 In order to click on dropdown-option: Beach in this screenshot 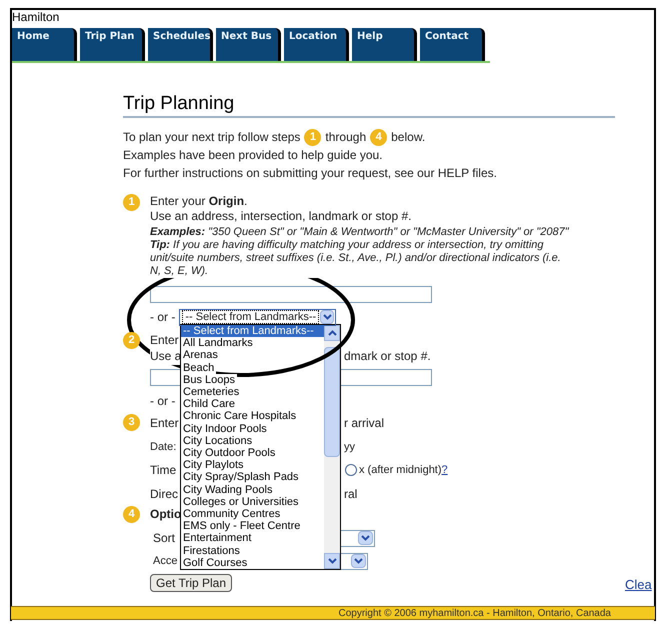, I will do `click(198, 368)`.